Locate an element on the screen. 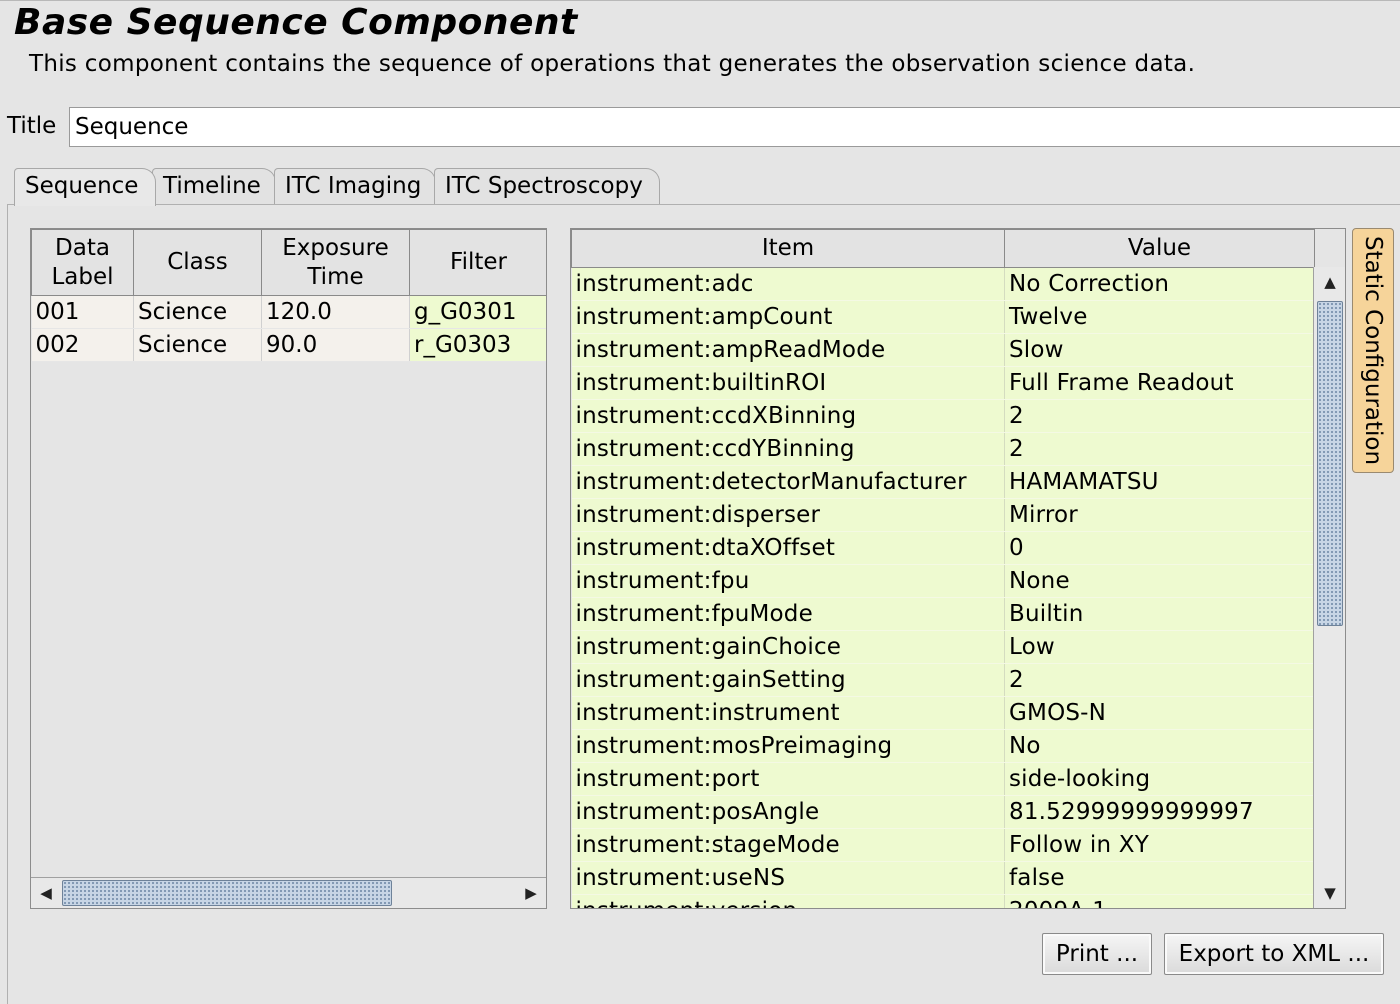  header-class: Class is located at coordinates (197, 262).